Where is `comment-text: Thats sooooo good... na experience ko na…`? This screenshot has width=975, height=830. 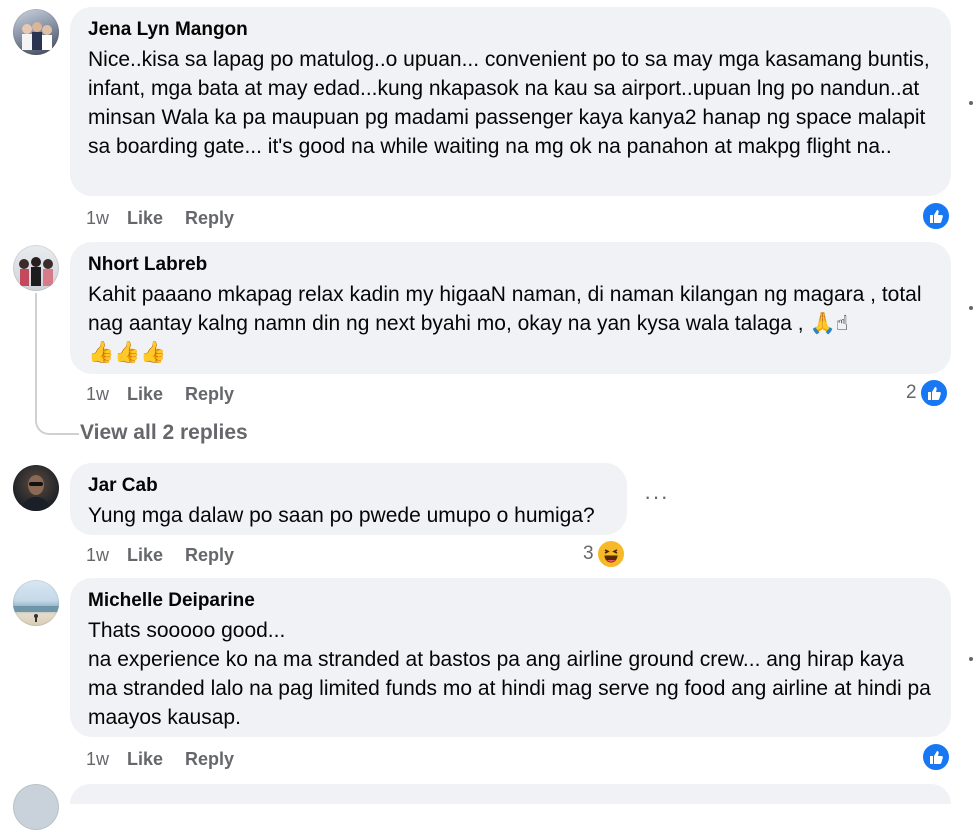 comment-text: Thats sooooo good... na experience ko na… is located at coordinates (509, 674).